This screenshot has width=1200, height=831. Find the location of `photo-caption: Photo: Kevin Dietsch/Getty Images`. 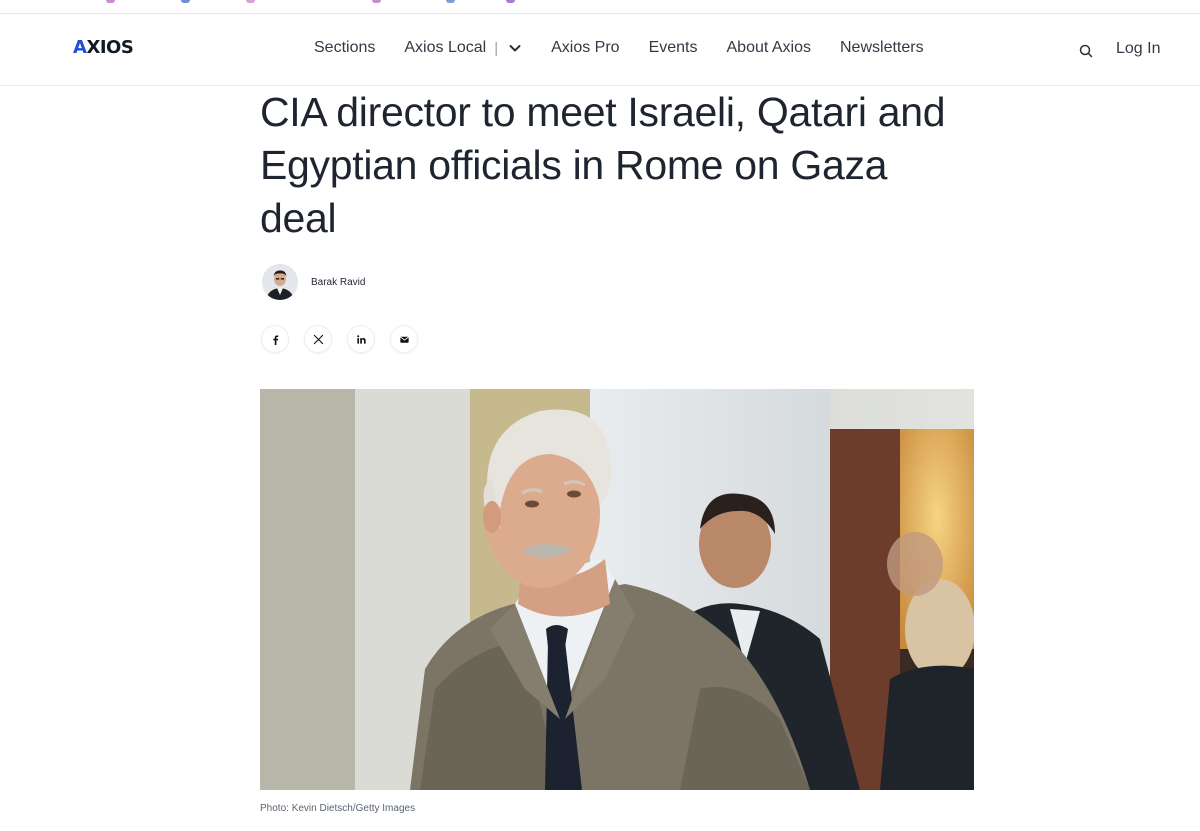

photo-caption: Photo: Kevin Dietsch/Getty Images is located at coordinates (338, 808).